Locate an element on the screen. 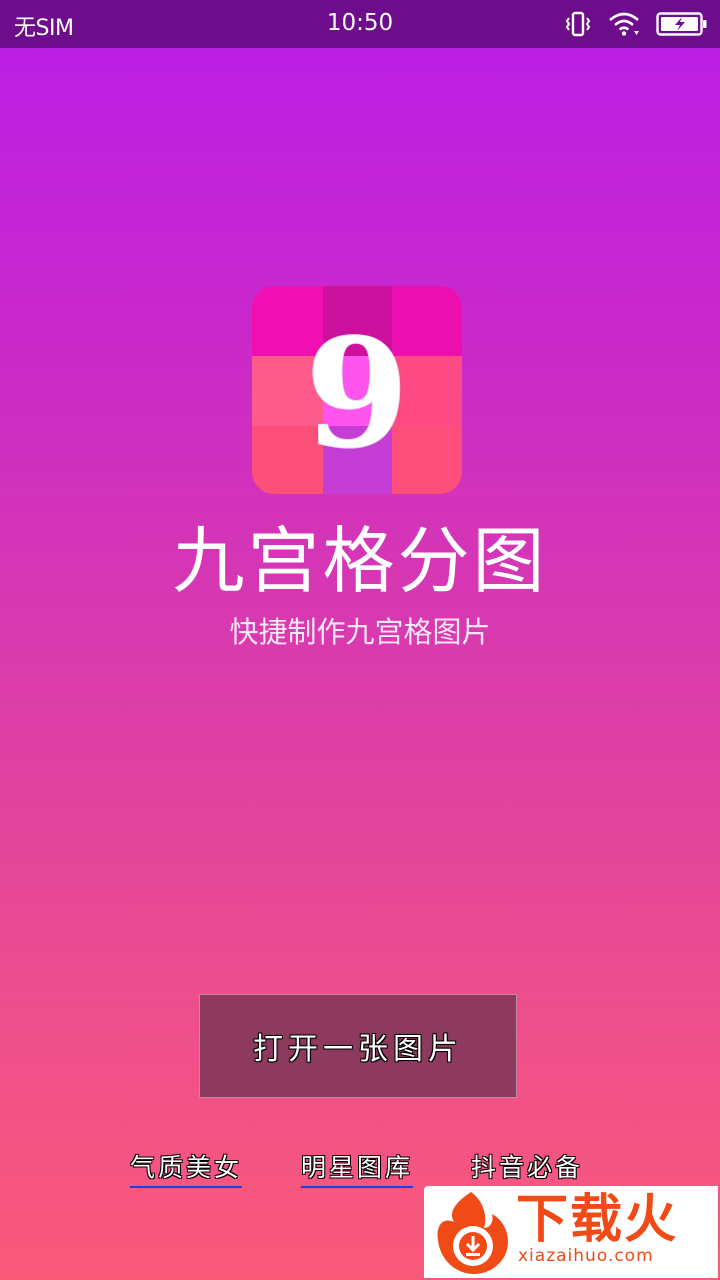 The height and width of the screenshot is (1280, 720). nine-grid-app-icon: 9 is located at coordinates (357, 390).